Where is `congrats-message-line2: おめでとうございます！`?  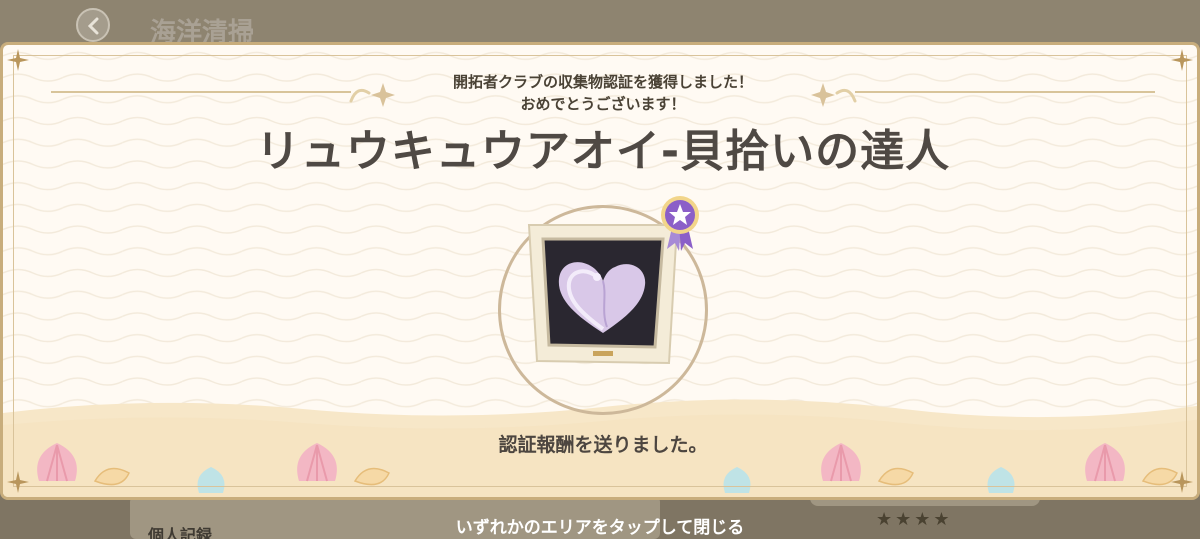 congrats-message-line2: おめでとうございます！ is located at coordinates (603, 104).